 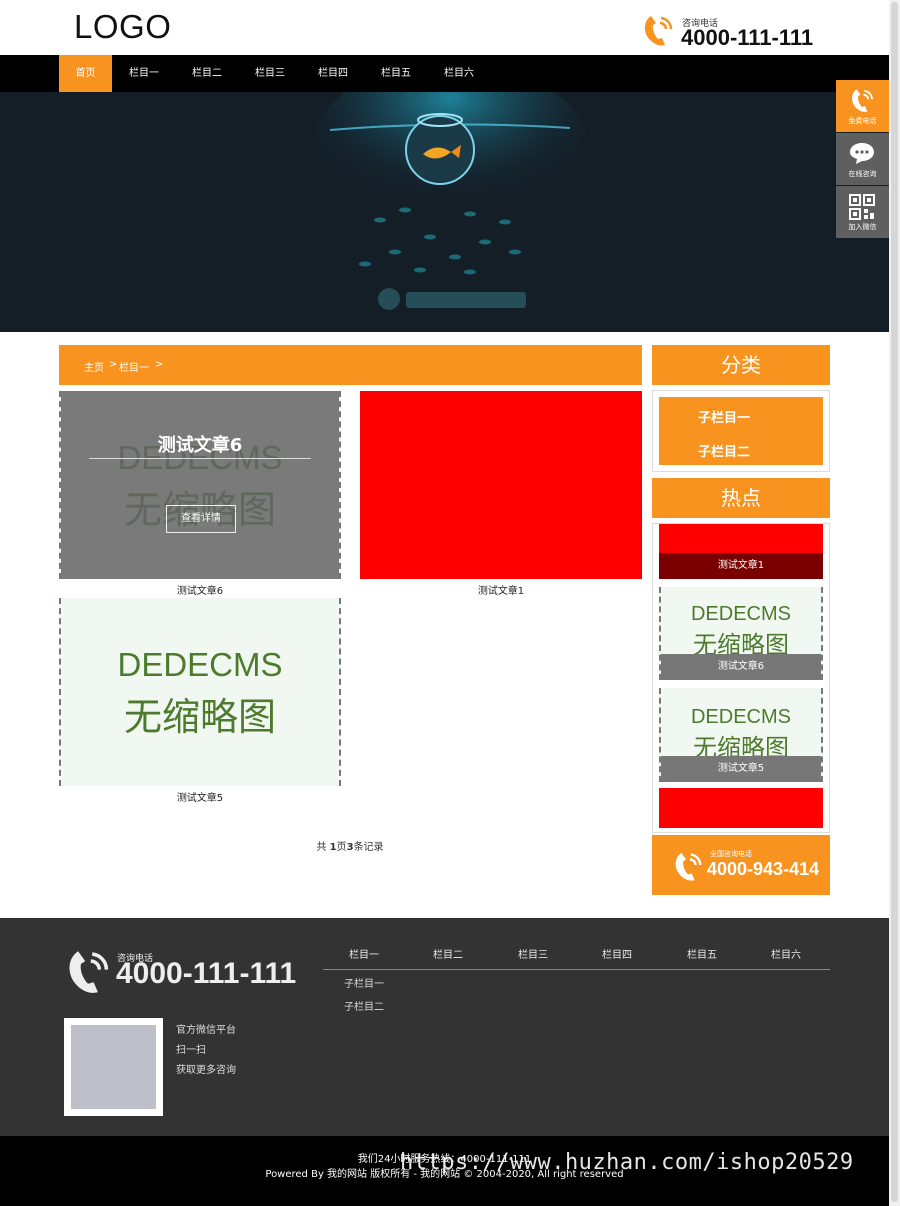 What do you see at coordinates (448, 953) in the screenshot?
I see `footer-nav-item: 栏目二` at bounding box center [448, 953].